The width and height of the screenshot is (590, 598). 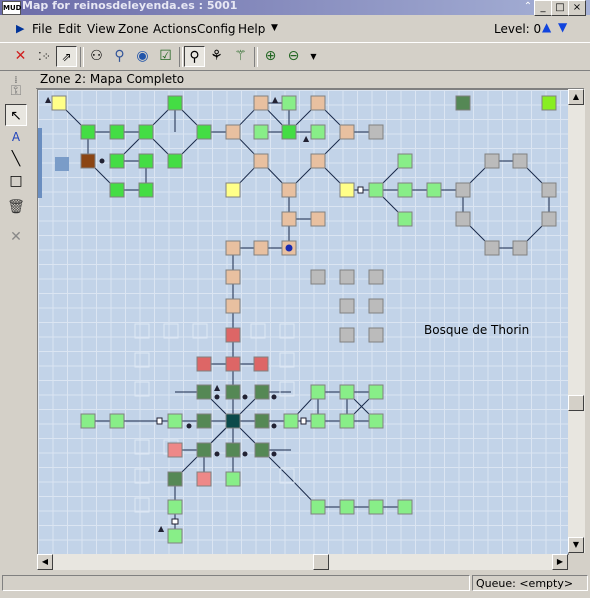 What do you see at coordinates (546, 27) in the screenshot?
I see `level-up-icon: ▲` at bounding box center [546, 27].